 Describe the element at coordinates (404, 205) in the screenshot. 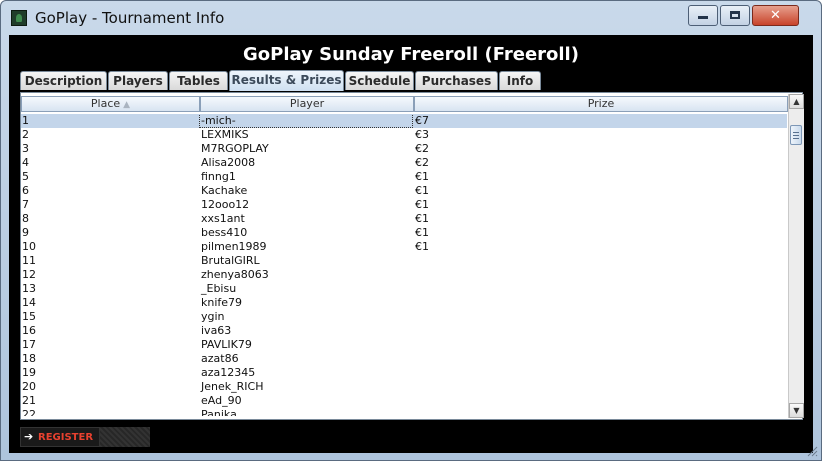

I see `table-row: 7 12ooo12 €1` at that location.